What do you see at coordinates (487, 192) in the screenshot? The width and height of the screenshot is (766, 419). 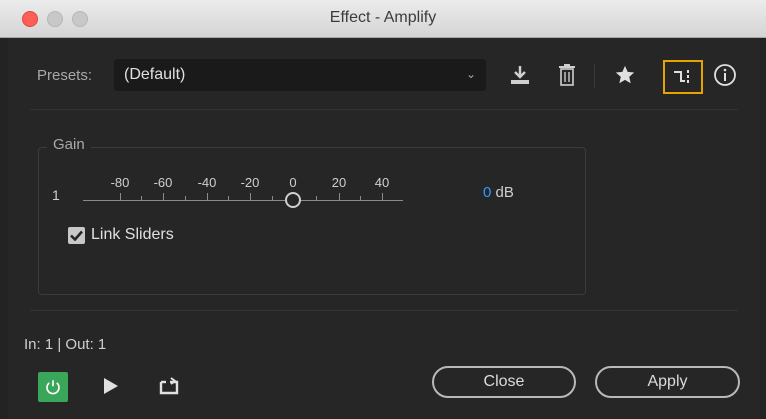 I see `gain-value: 0` at bounding box center [487, 192].